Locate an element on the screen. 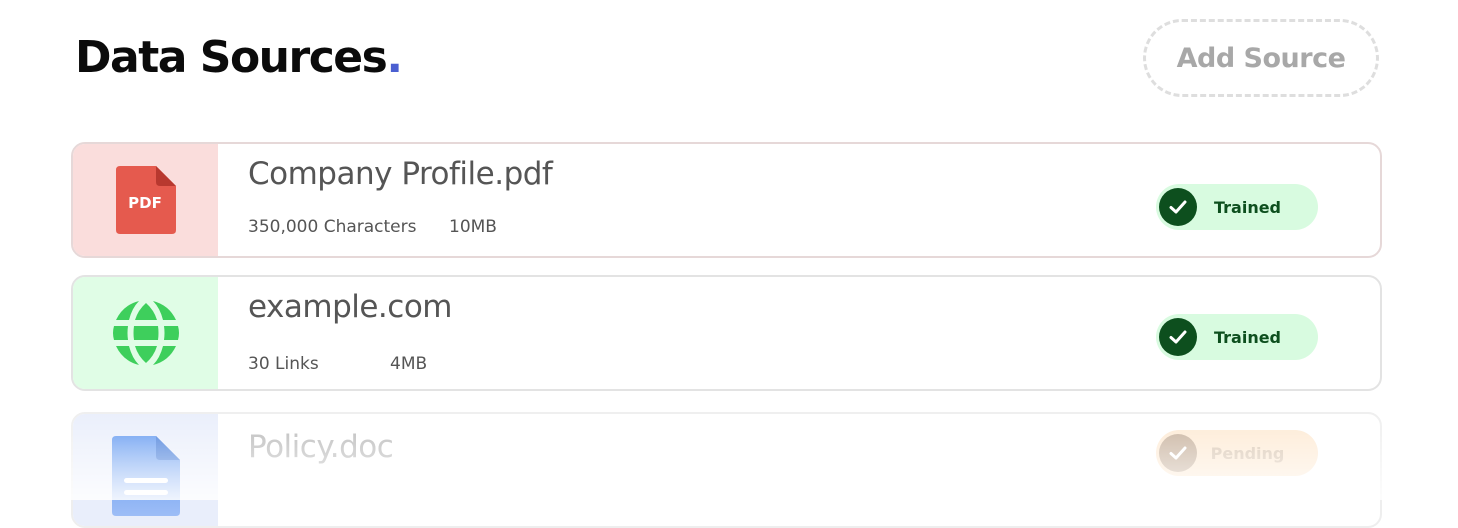 Image resolution: width=1458 pixels, height=528 pixels. source-char-count: 350,000 Characters is located at coordinates (332, 227).